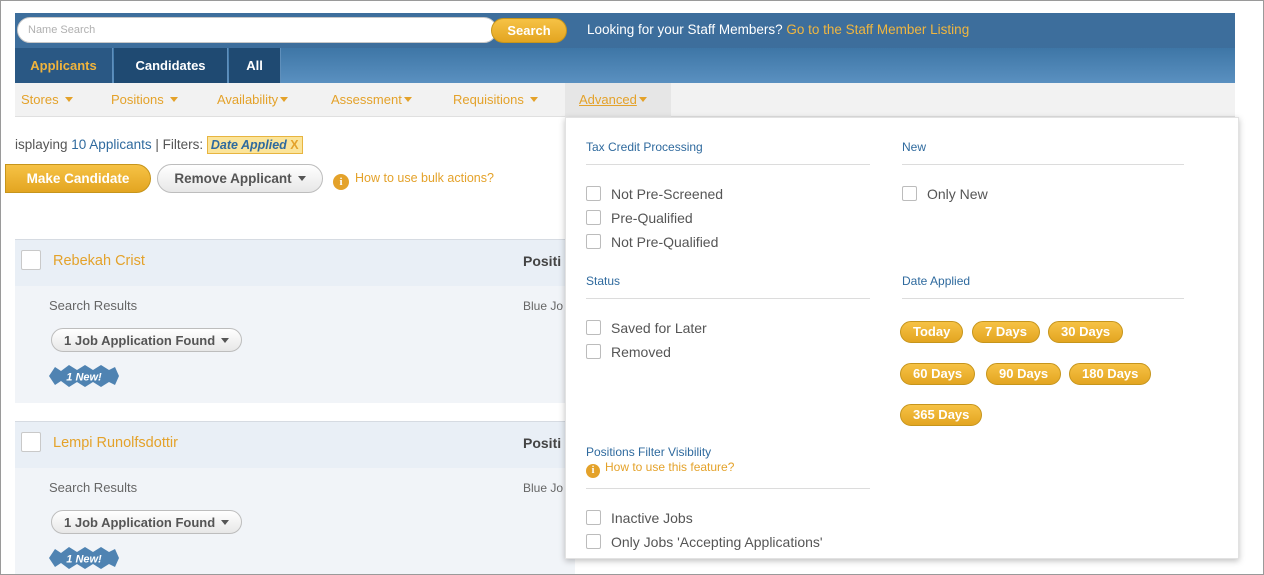 This screenshot has width=1264, height=575. What do you see at coordinates (295, 445) in the screenshot?
I see `applicant-card-header: Lempi Runolfsdottir Positi` at bounding box center [295, 445].